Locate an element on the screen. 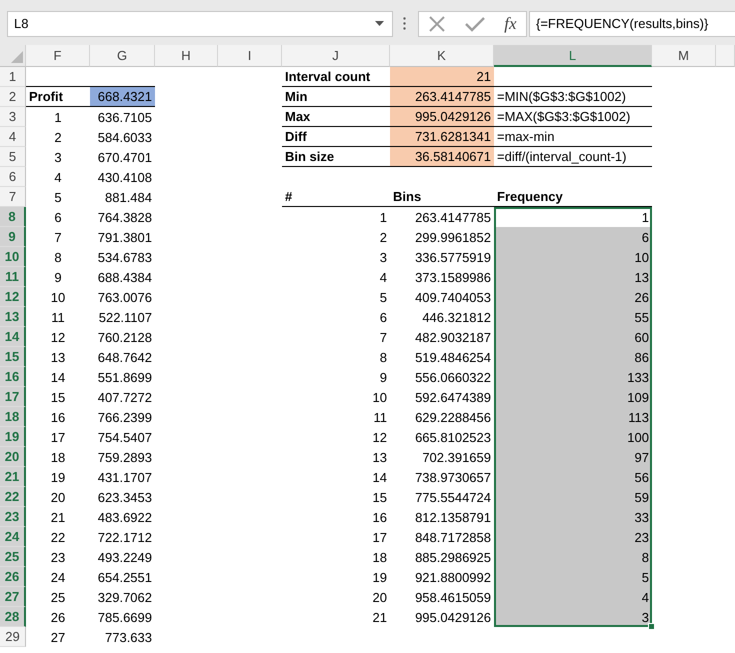 The height and width of the screenshot is (653, 735). cell: 636.7105 is located at coordinates (122, 117).